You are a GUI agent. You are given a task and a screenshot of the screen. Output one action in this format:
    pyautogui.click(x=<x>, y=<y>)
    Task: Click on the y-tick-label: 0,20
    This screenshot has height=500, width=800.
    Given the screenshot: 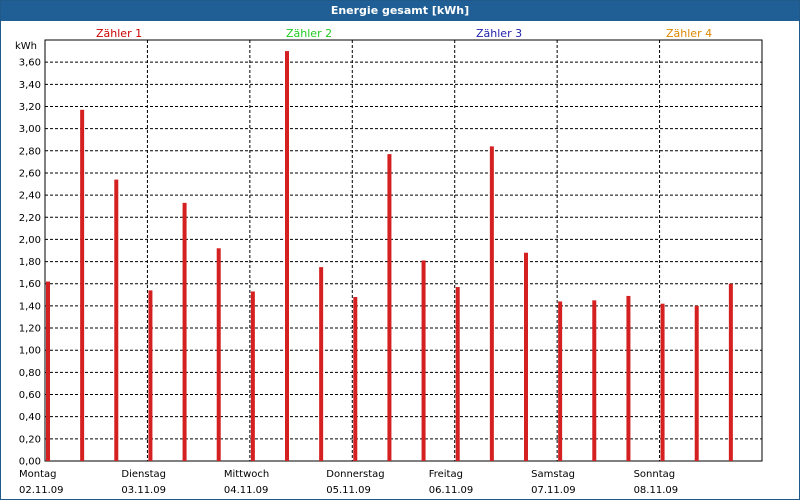 What is the action you would take?
    pyautogui.click(x=30, y=439)
    